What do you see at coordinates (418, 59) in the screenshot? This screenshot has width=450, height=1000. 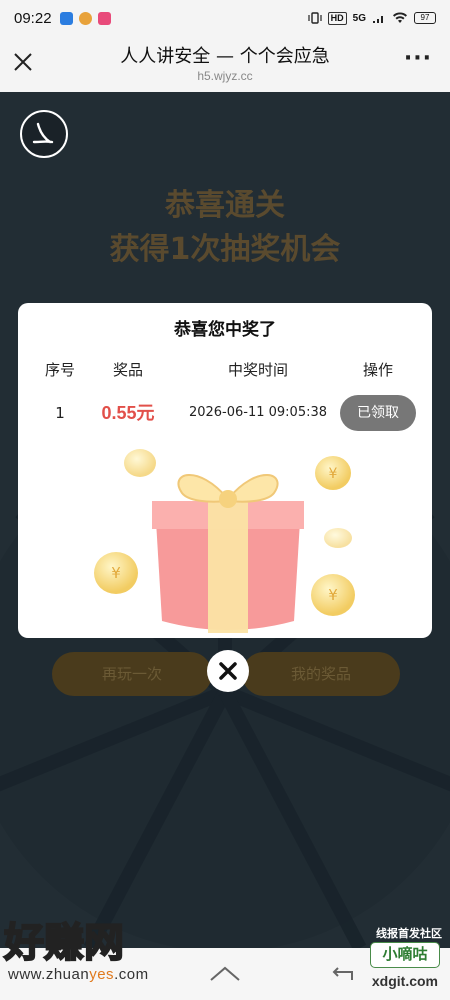 I see `more-menu-icon: ···` at bounding box center [418, 59].